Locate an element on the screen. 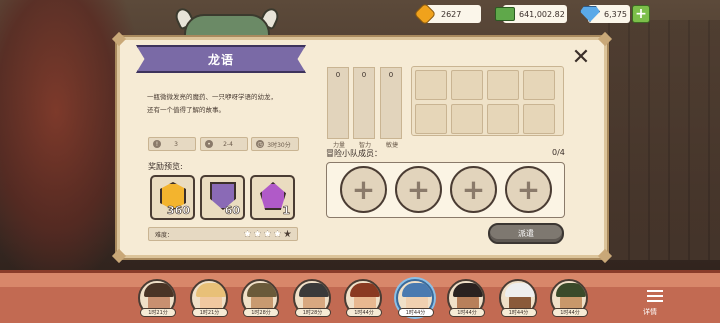 This screenshot has height=323, width=720. clock-icon: ◷ is located at coordinates (260, 144).